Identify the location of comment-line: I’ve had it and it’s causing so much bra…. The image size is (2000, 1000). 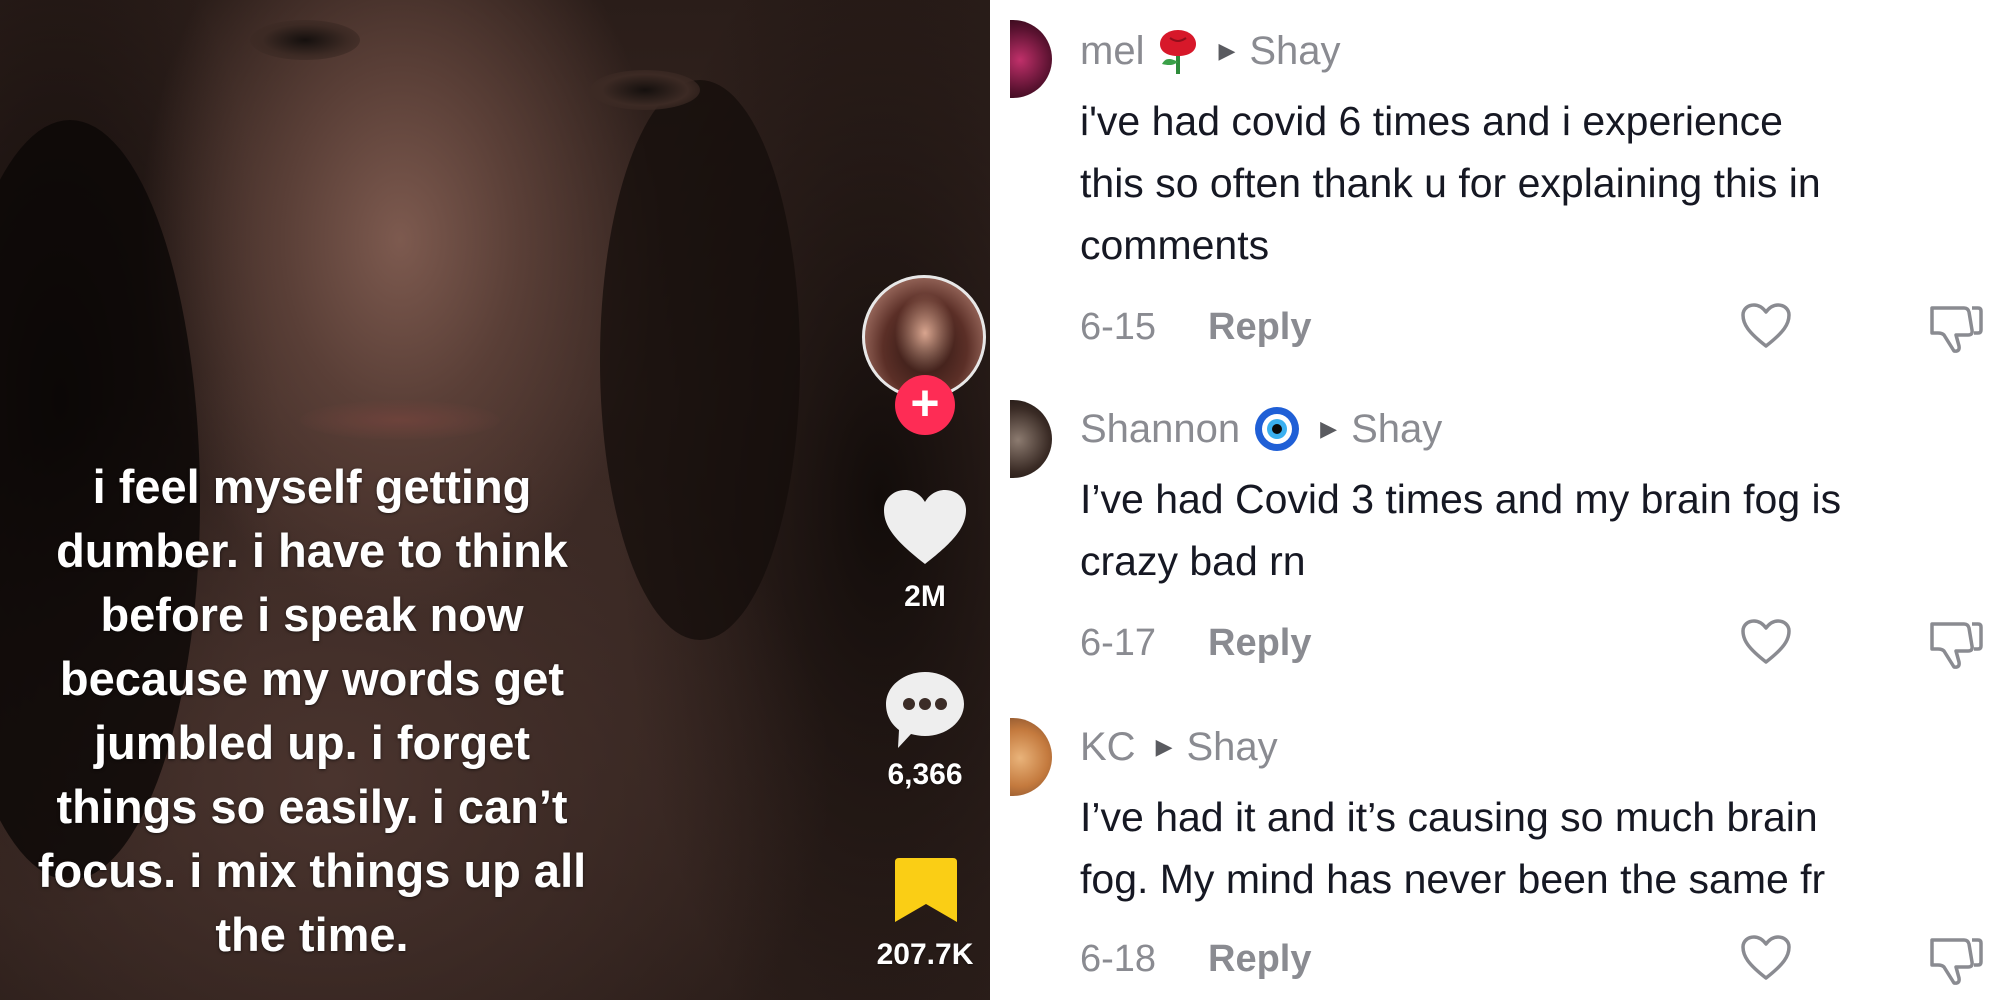
(1449, 817).